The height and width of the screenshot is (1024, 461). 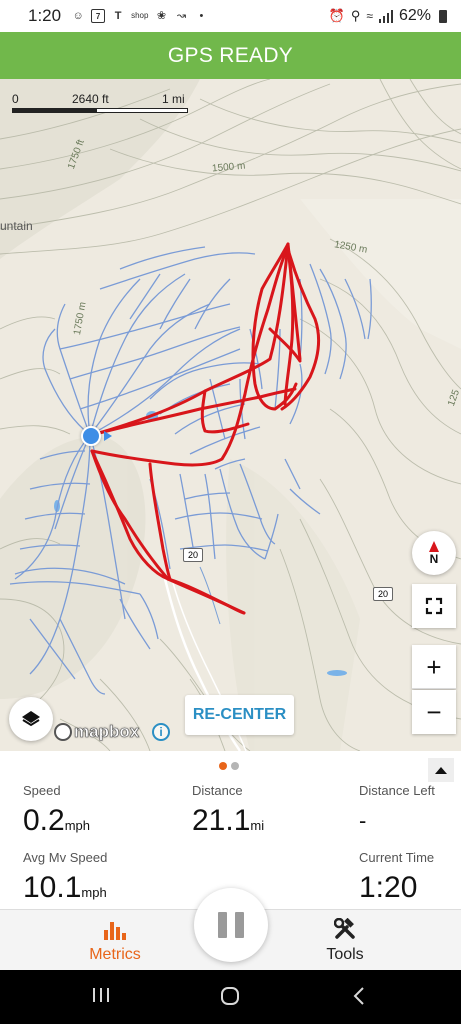 I want to click on status-bar: 1:20 ☺ 7 T shop ❀ ↝ • ⏰ ⚲ ≈ 62%, so click(x=230, y=16).